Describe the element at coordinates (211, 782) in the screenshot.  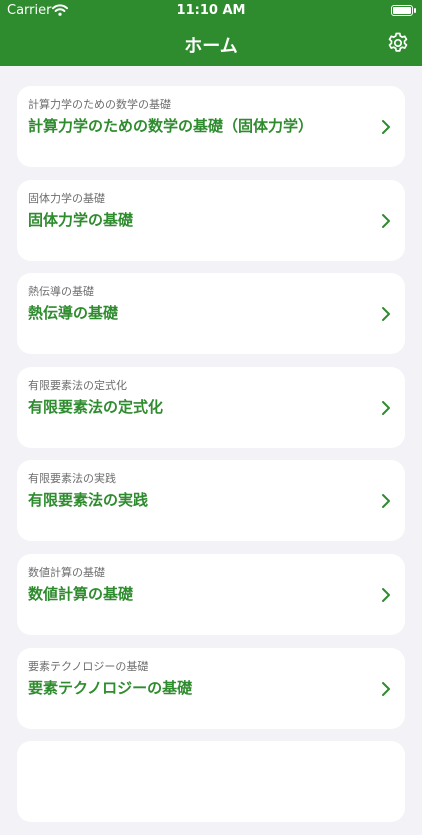
I see `list-item` at that location.